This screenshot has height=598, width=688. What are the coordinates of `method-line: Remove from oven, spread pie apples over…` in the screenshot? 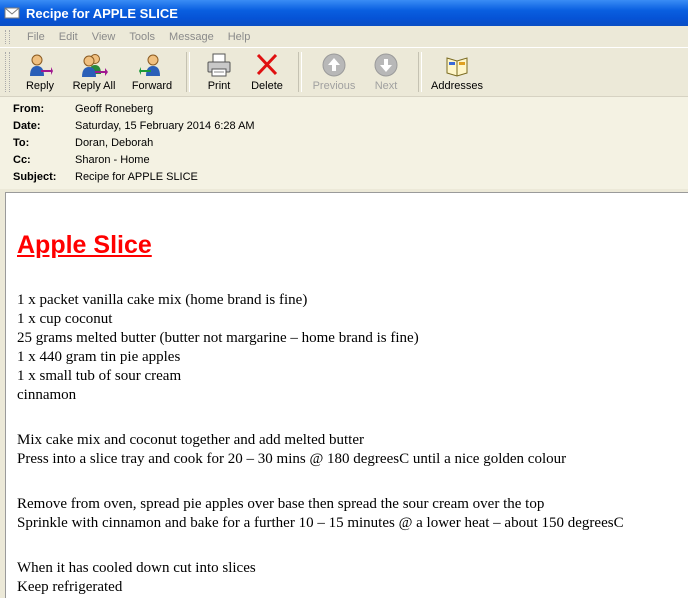 It's located at (281, 504).